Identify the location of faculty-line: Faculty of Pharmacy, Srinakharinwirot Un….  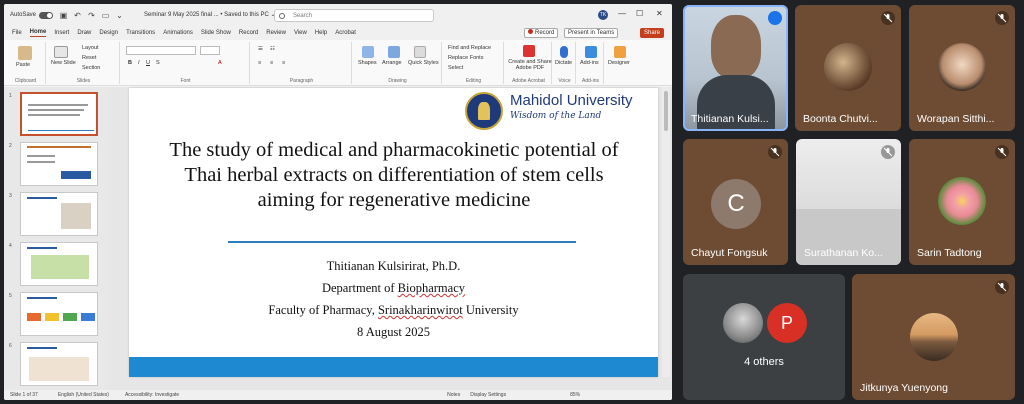
(393, 310).